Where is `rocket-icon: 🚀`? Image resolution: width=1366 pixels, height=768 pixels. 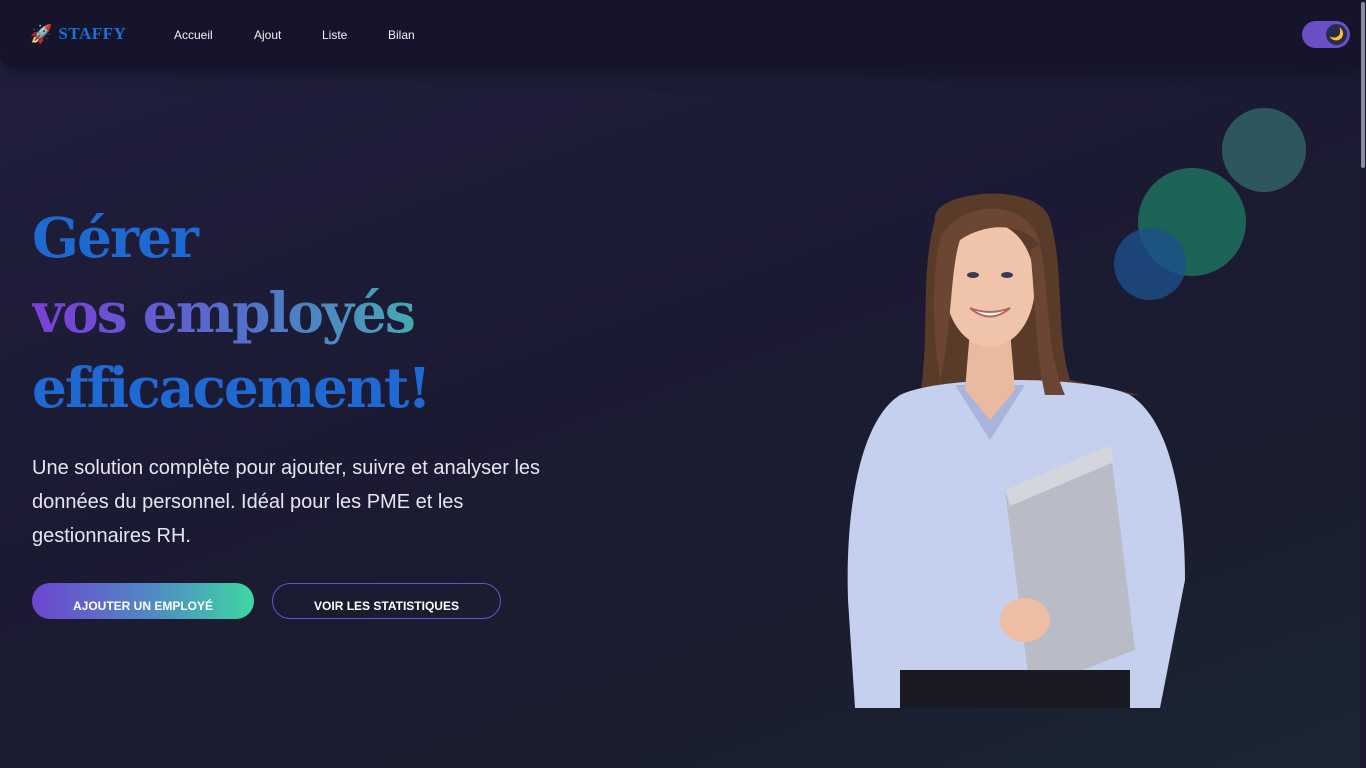
rocket-icon: 🚀 is located at coordinates (41, 34).